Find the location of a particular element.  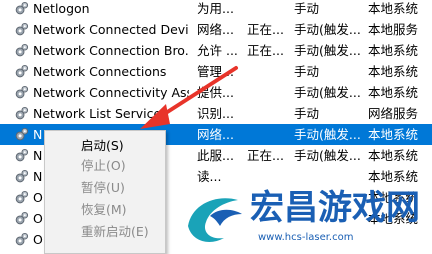

menu-item-stop: 停止(O) is located at coordinates (105, 166).